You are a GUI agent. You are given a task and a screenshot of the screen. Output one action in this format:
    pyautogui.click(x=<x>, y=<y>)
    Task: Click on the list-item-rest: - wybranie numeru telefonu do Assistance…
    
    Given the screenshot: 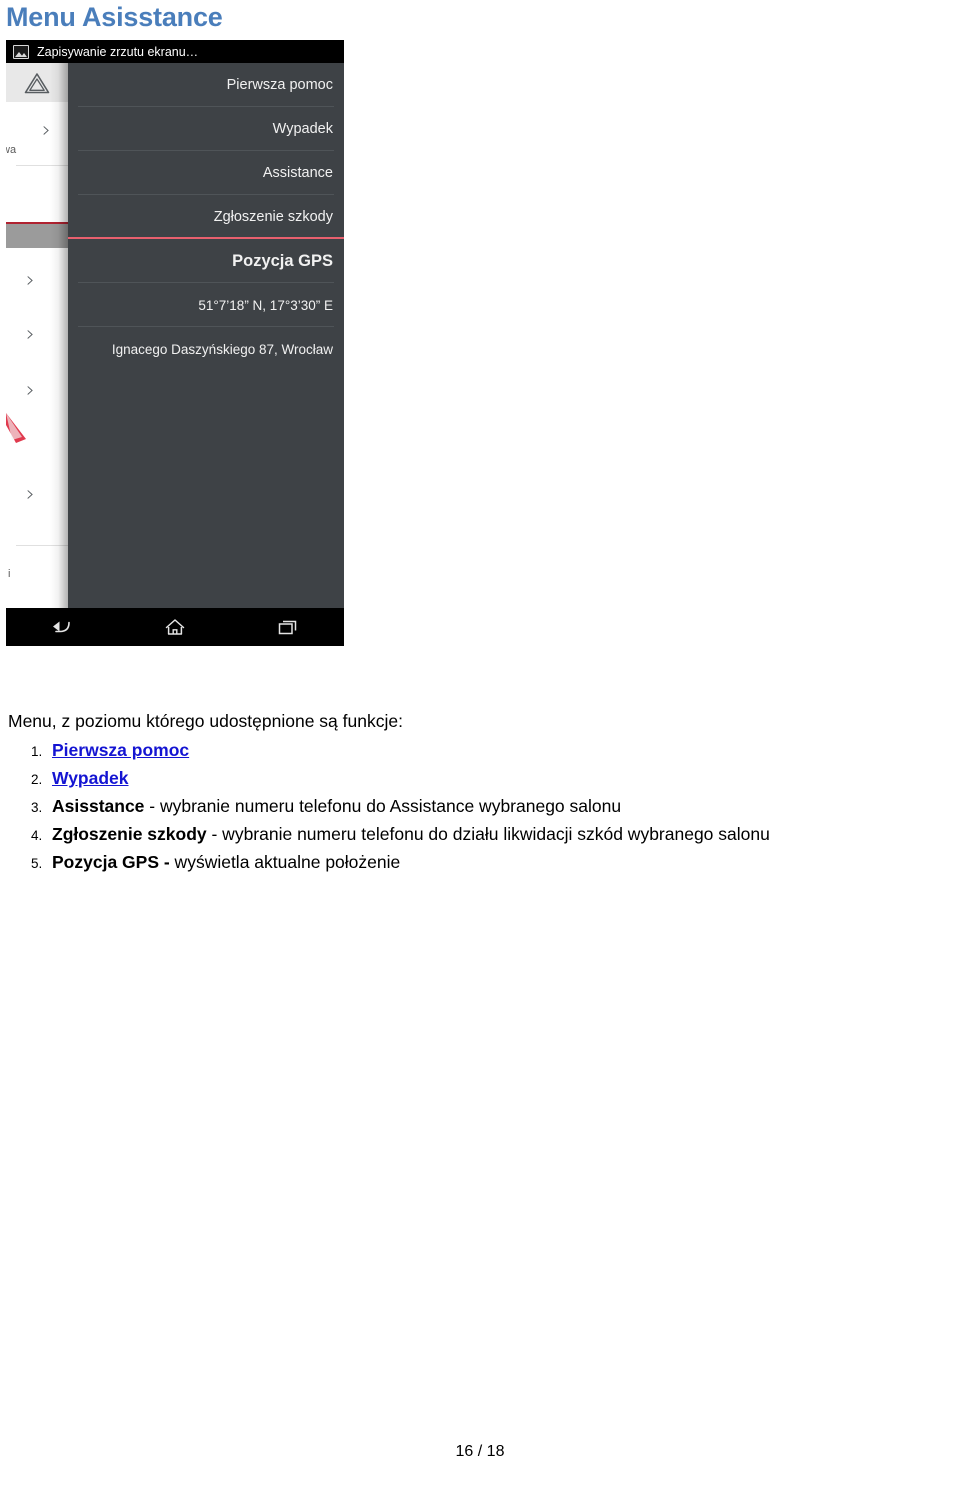 What is the action you would take?
    pyautogui.click(x=383, y=806)
    